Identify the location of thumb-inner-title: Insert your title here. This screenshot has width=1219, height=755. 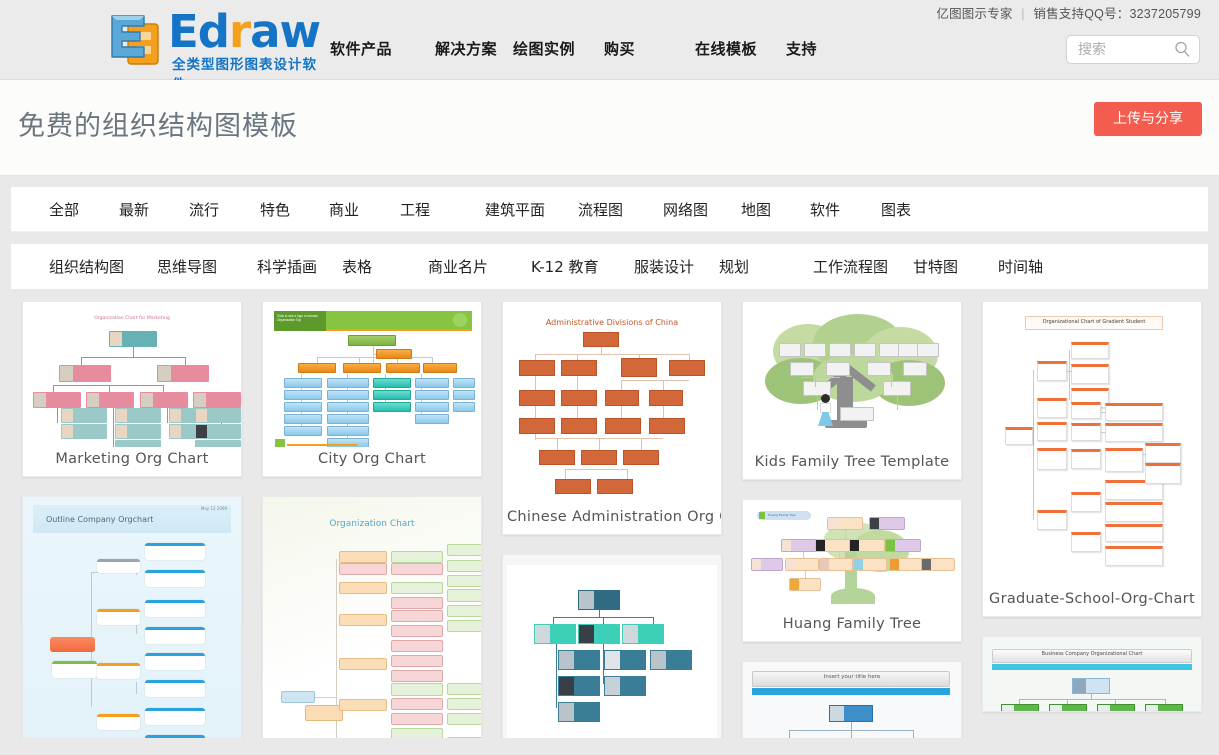
(852, 677).